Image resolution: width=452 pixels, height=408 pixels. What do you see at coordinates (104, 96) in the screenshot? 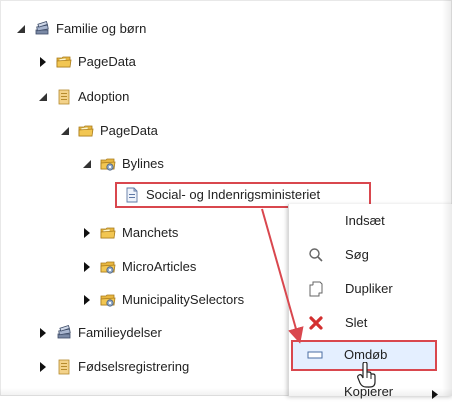
I see `tree-item-label: Adoption` at bounding box center [104, 96].